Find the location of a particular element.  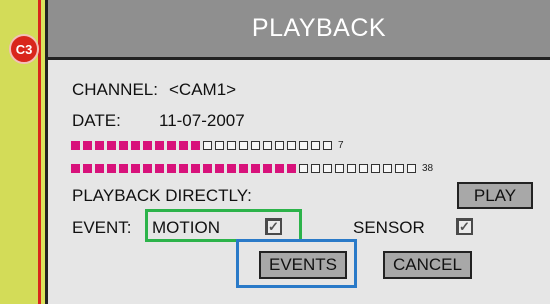

play-button: PLAY is located at coordinates (495, 195).